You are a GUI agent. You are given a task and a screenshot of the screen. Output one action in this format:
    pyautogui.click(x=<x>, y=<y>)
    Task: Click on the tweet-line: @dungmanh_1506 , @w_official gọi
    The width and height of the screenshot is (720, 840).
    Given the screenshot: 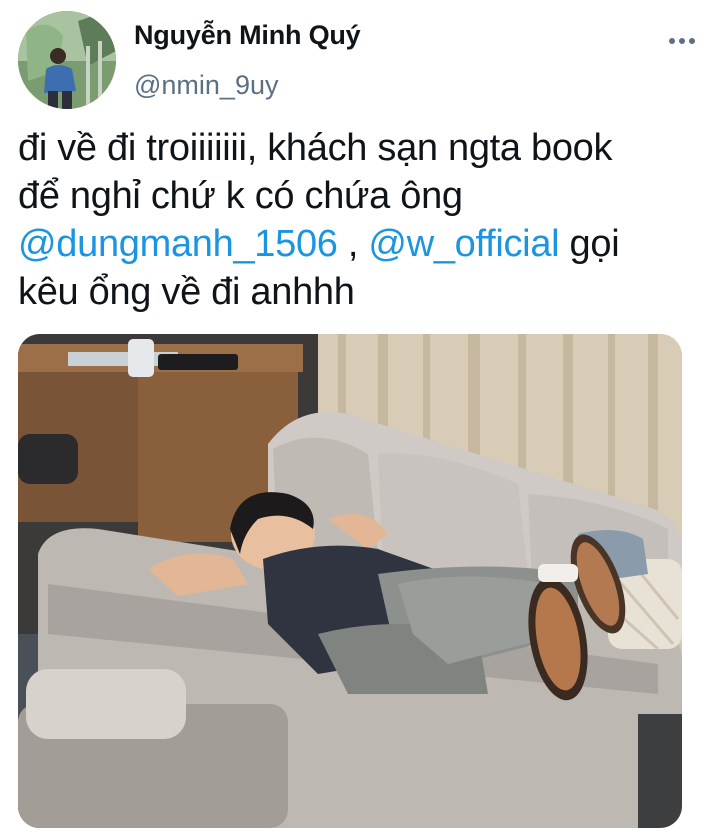 What is the action you would take?
    pyautogui.click(x=360, y=244)
    